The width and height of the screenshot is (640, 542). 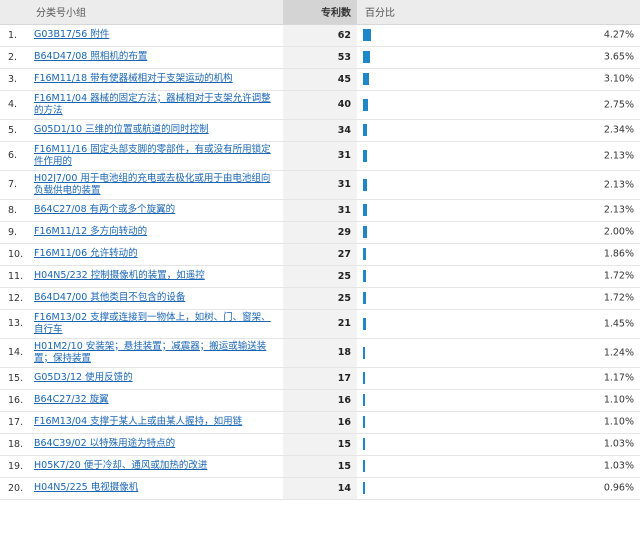 I want to click on header-count: 专利数, so click(x=320, y=12).